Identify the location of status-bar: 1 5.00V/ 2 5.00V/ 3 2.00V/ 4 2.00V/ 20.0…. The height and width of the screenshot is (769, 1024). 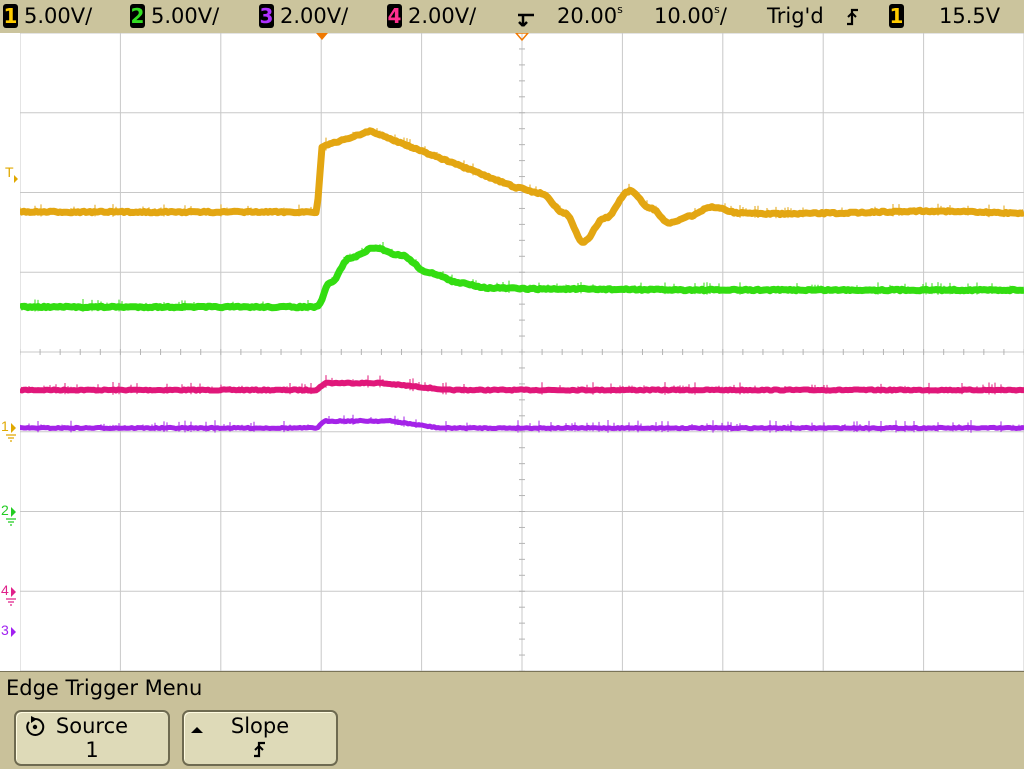
(512, 17).